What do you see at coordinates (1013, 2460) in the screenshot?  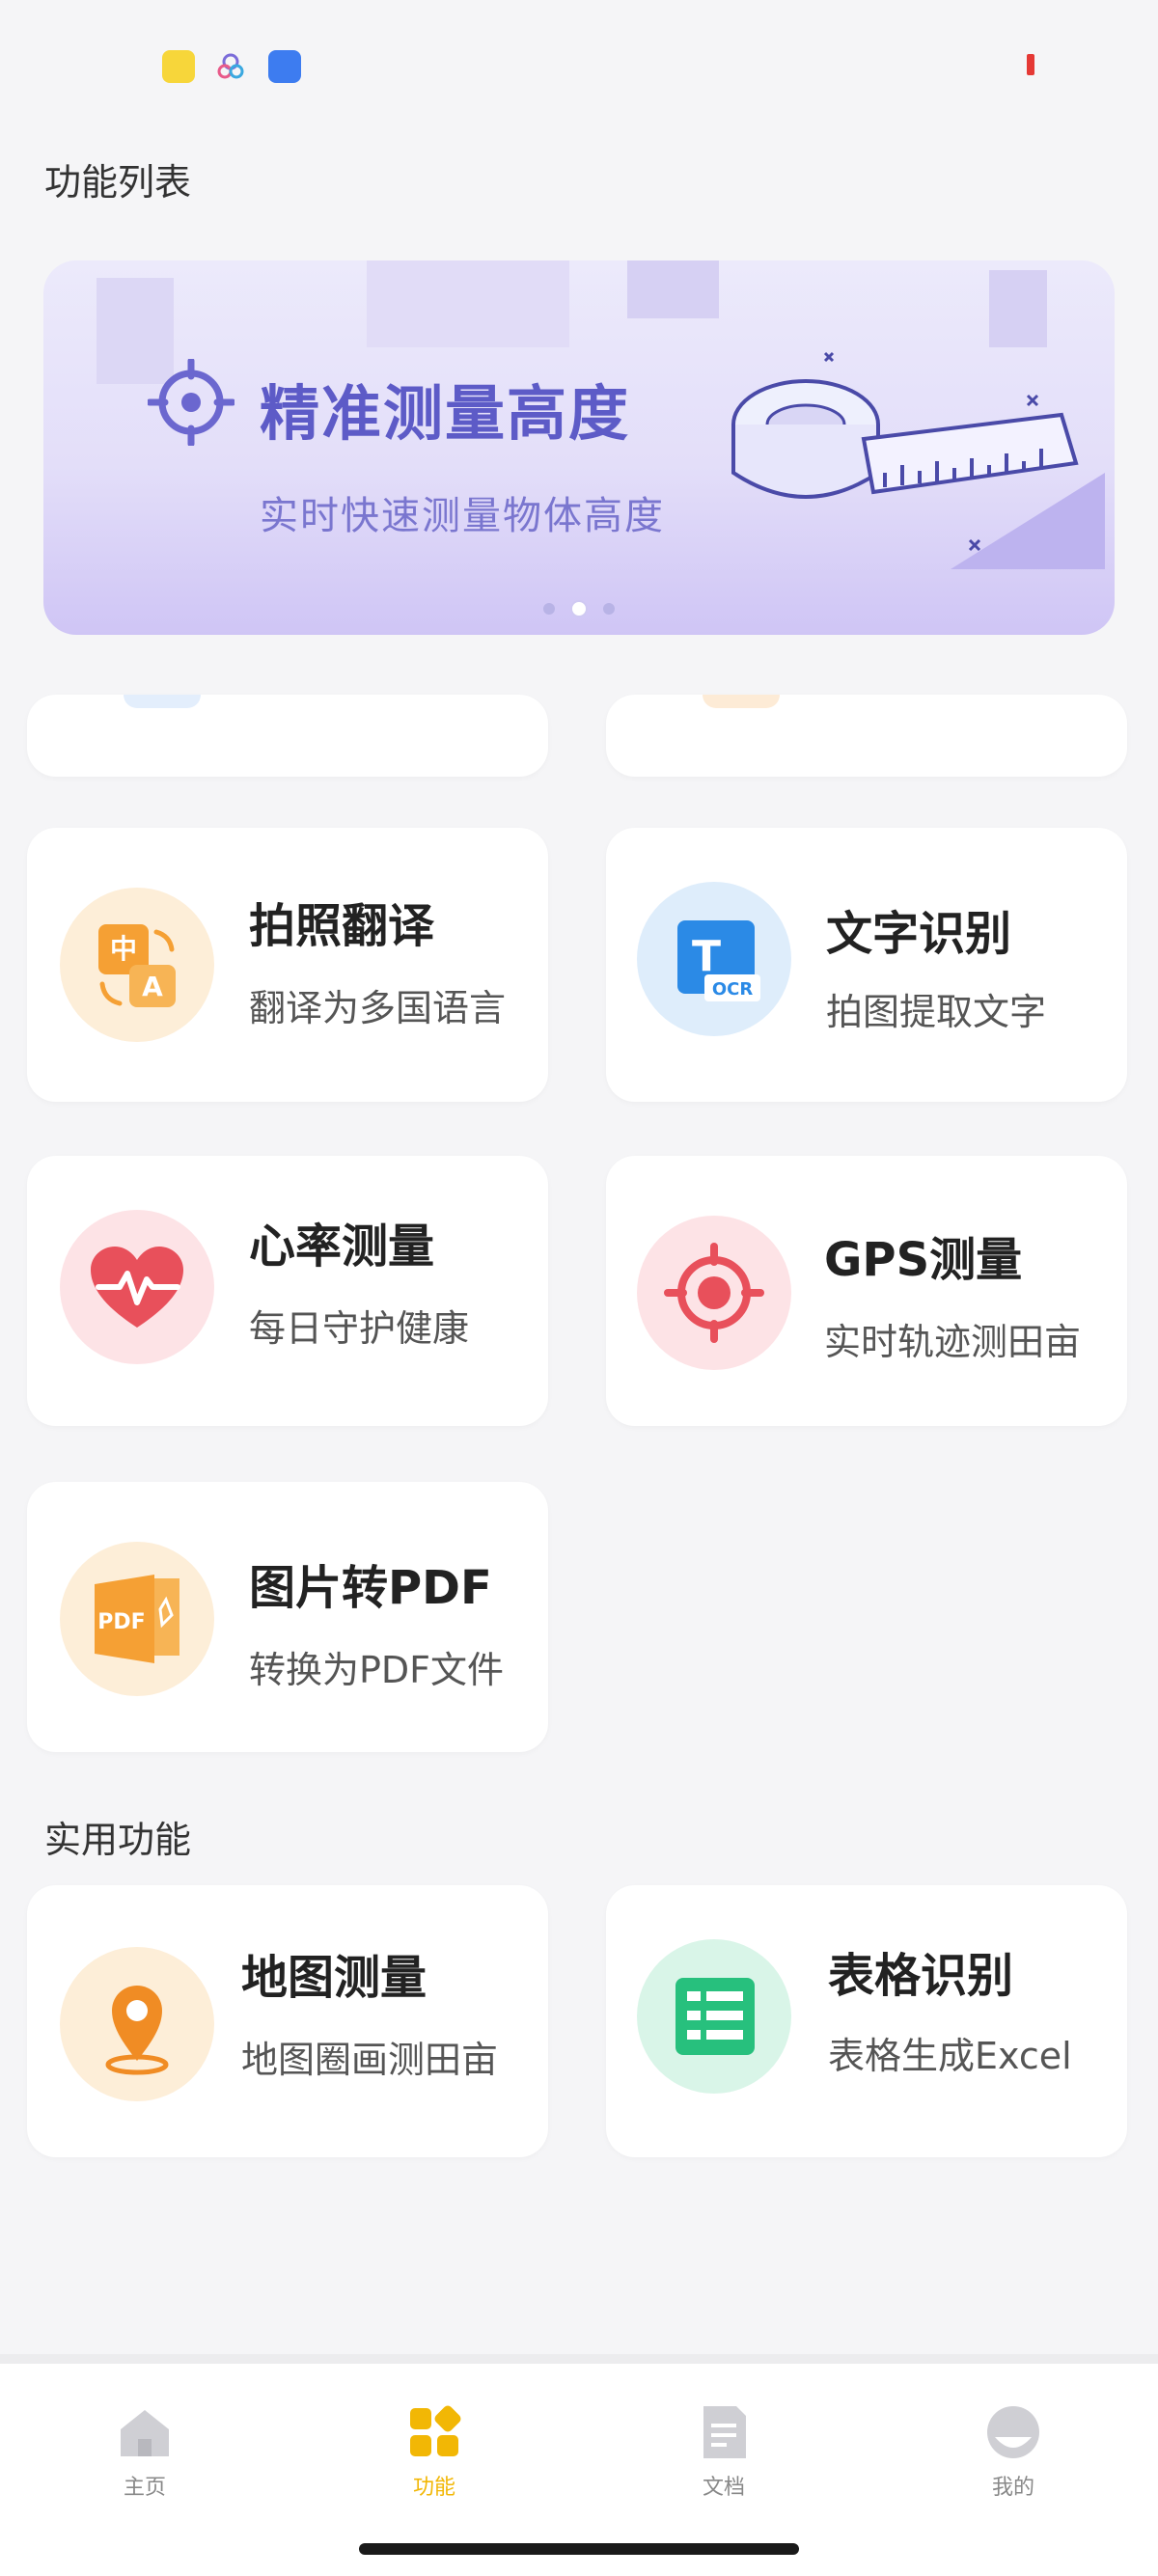 I see `tab-profile: 我的` at bounding box center [1013, 2460].